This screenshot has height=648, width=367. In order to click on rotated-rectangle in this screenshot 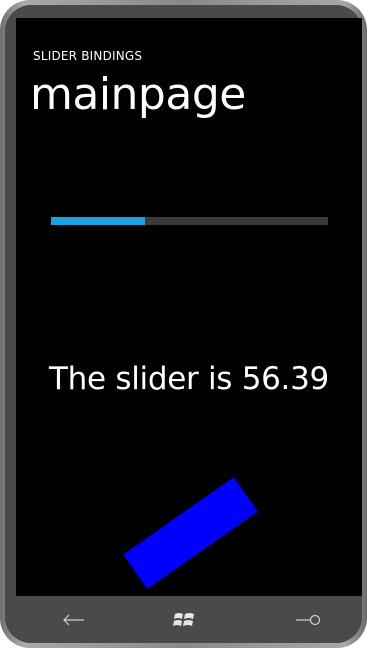, I will do `click(190, 533)`.